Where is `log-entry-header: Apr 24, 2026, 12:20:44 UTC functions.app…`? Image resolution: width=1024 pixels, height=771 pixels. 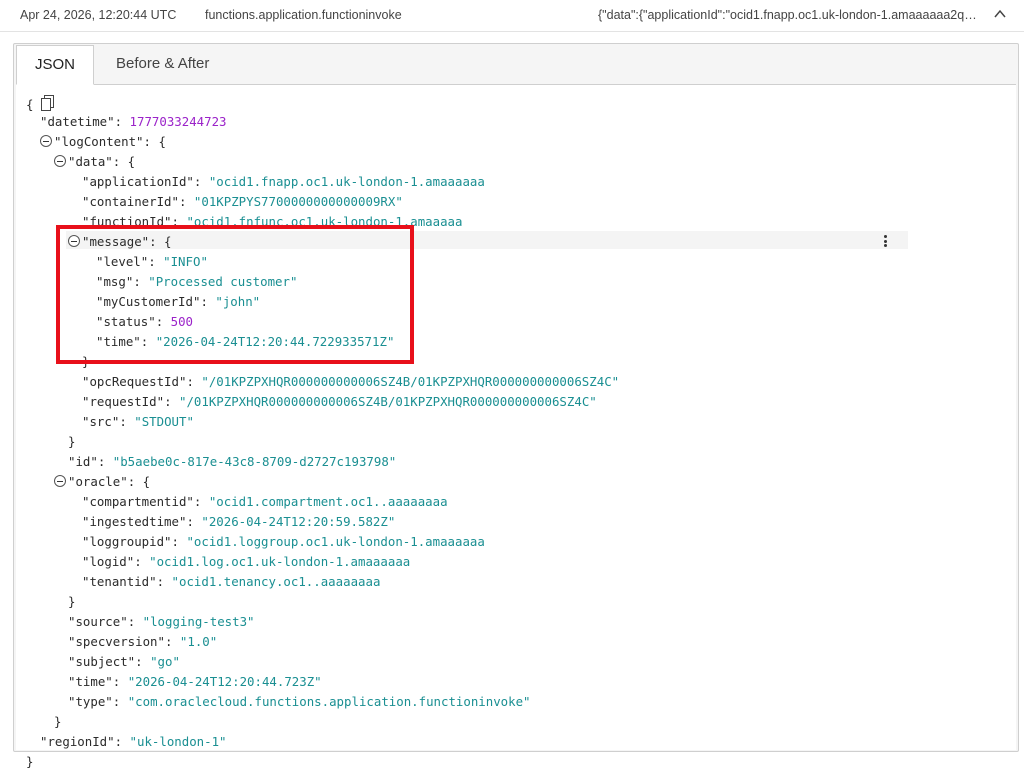 log-entry-header: Apr 24, 2026, 12:20:44 UTC functions.app… is located at coordinates (512, 16).